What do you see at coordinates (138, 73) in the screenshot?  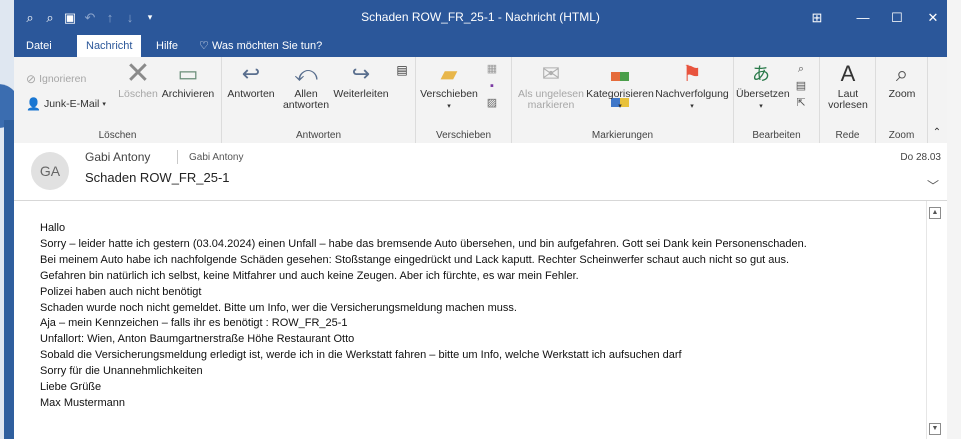 I see `delete-icon: ✕` at bounding box center [138, 73].